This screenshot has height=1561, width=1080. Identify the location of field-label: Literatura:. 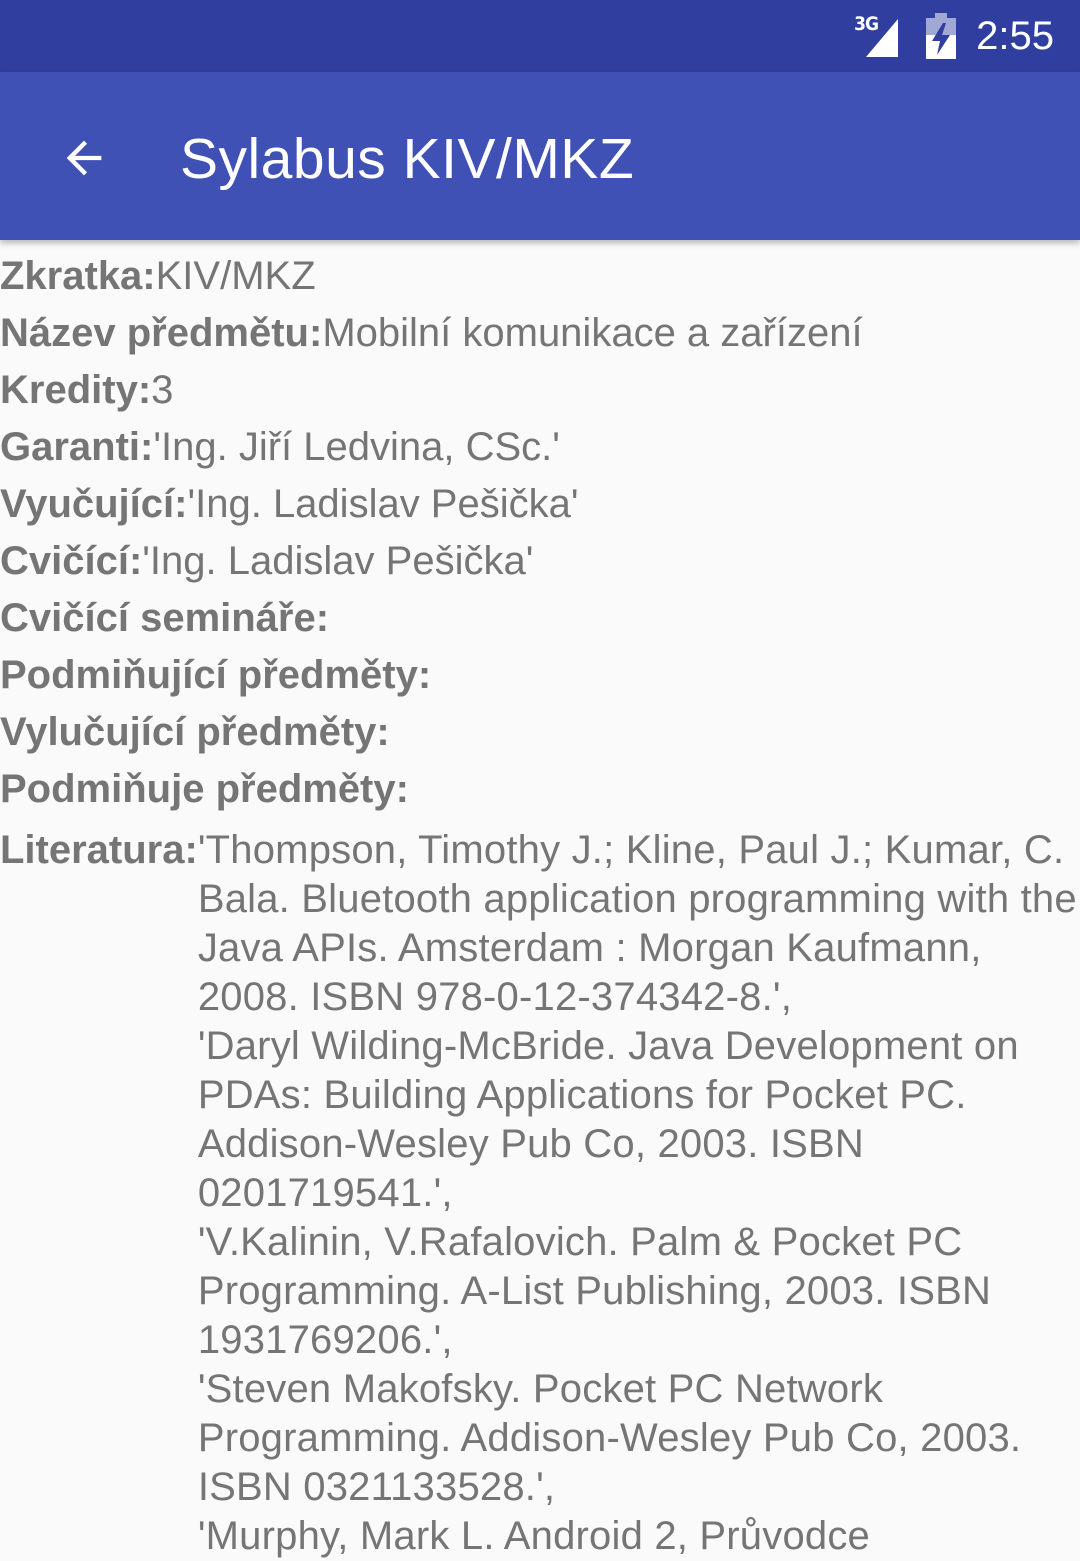
(99, 850).